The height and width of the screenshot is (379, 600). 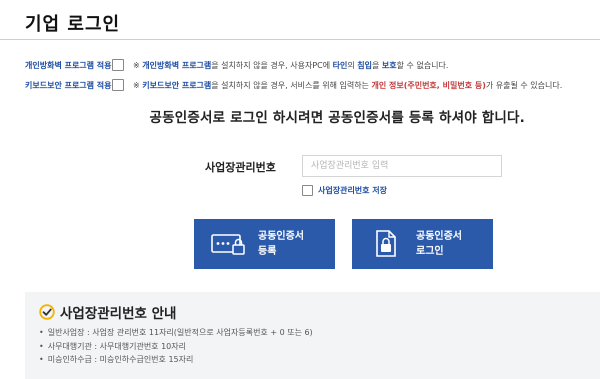 What do you see at coordinates (307, 190) in the screenshot?
I see `save-number-checkbox` at bounding box center [307, 190].